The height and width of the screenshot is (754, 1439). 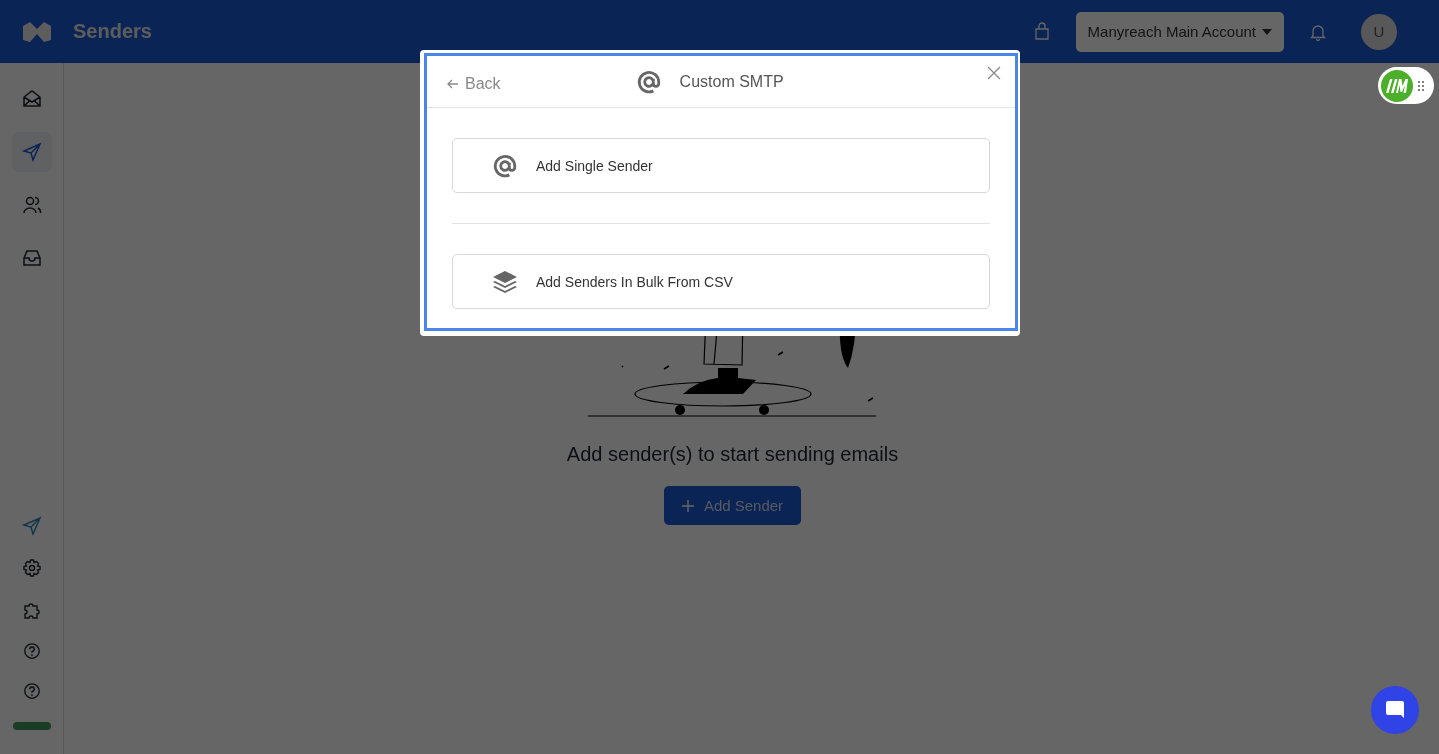 I want to click on chat-bubble-icon, so click(x=1395, y=710).